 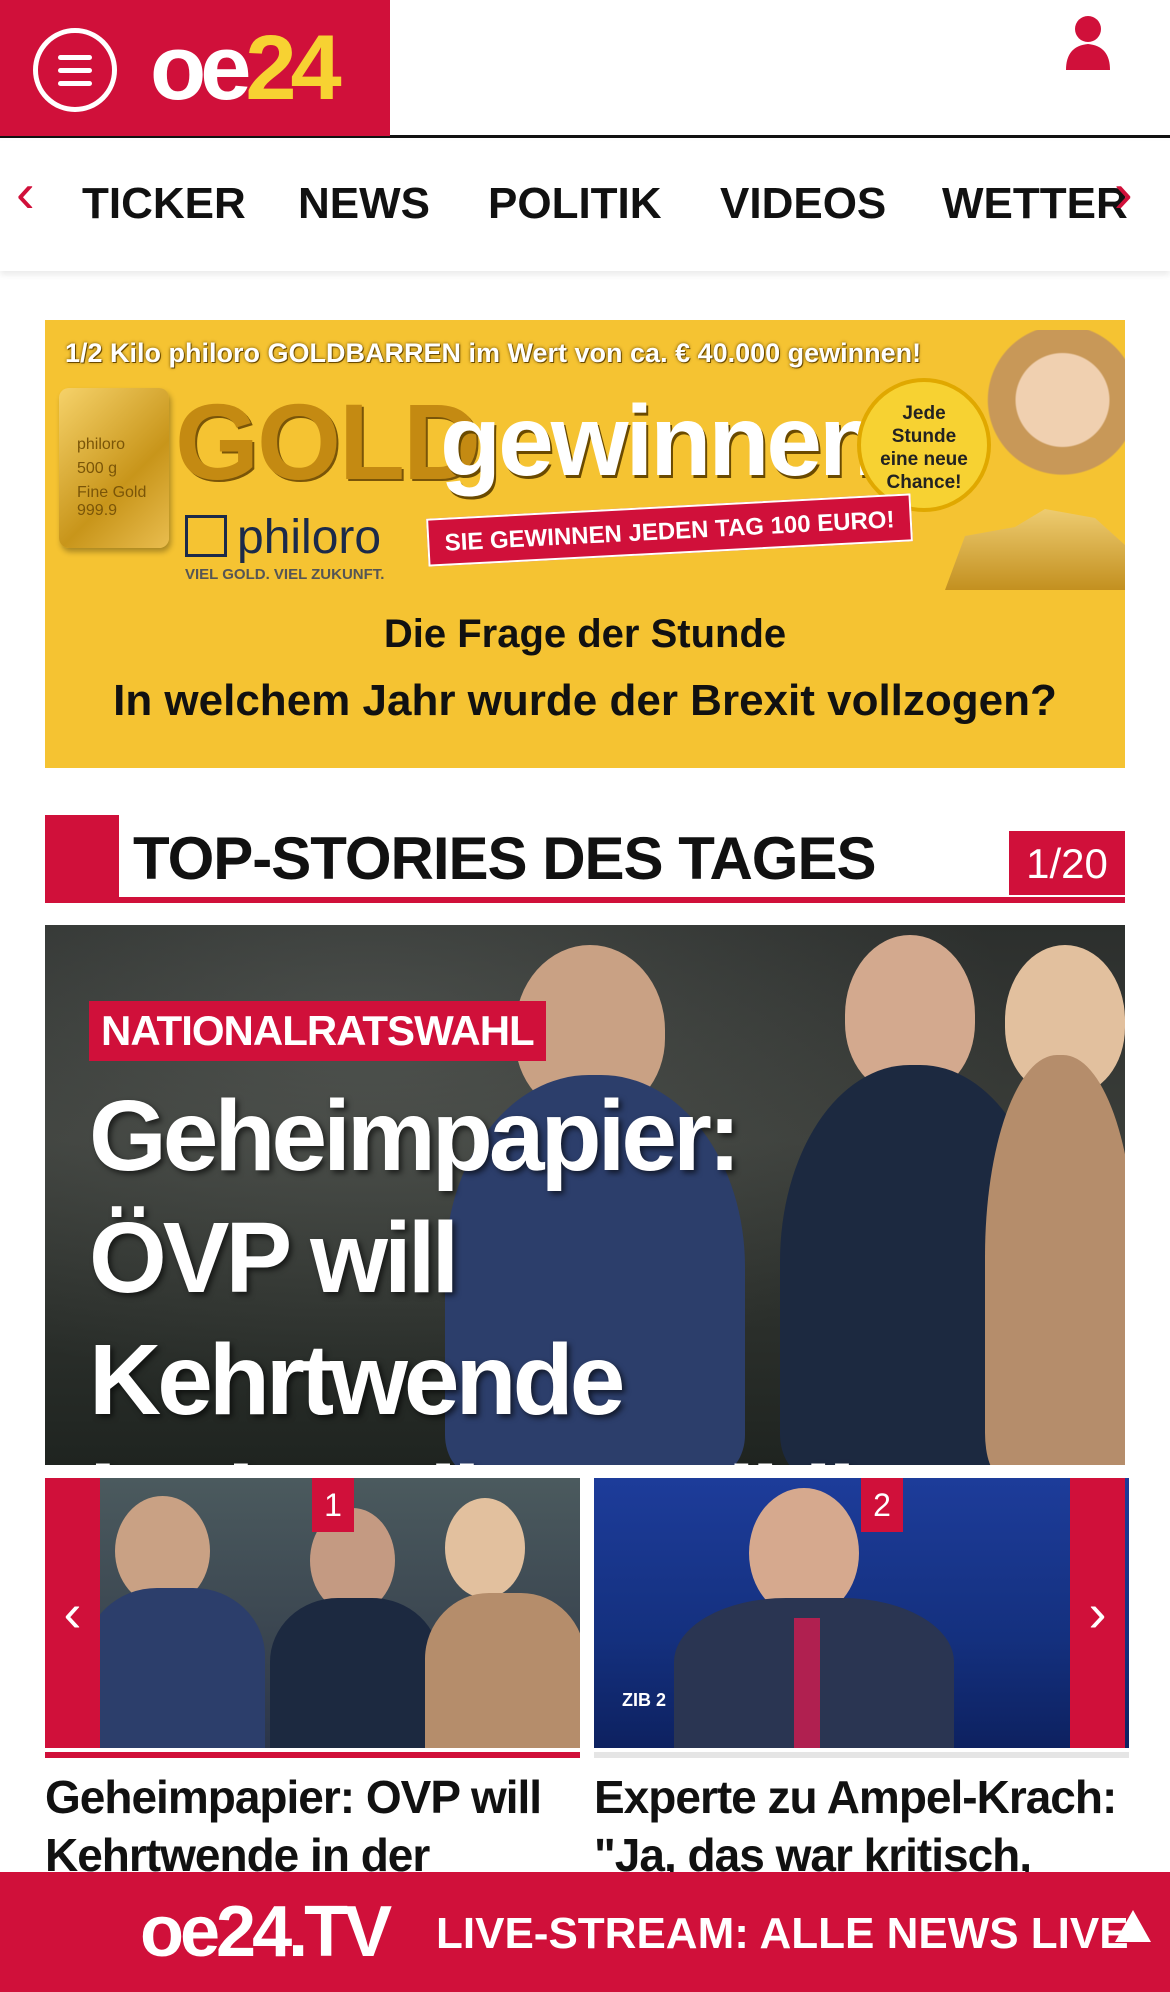 I want to click on banner-gewinnen: gewinnen!, so click(x=675, y=441).